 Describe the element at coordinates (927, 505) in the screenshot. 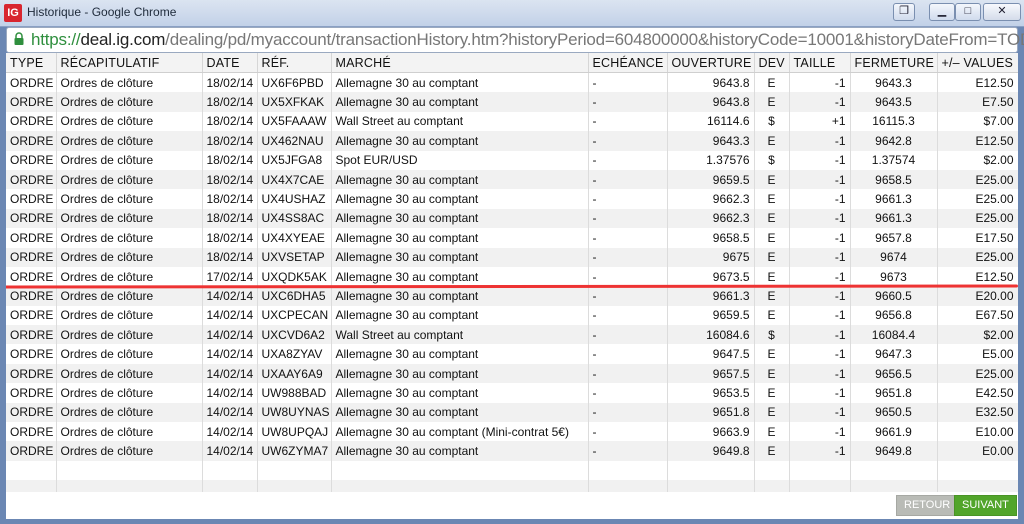

I see `back-button: RETOUR` at that location.